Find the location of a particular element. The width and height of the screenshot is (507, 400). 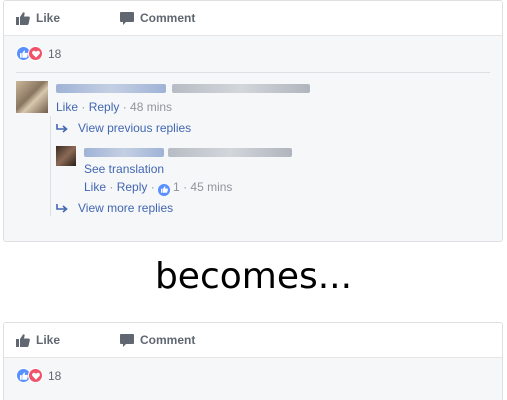

view-more-replies-link: View more replies is located at coordinates (114, 208).